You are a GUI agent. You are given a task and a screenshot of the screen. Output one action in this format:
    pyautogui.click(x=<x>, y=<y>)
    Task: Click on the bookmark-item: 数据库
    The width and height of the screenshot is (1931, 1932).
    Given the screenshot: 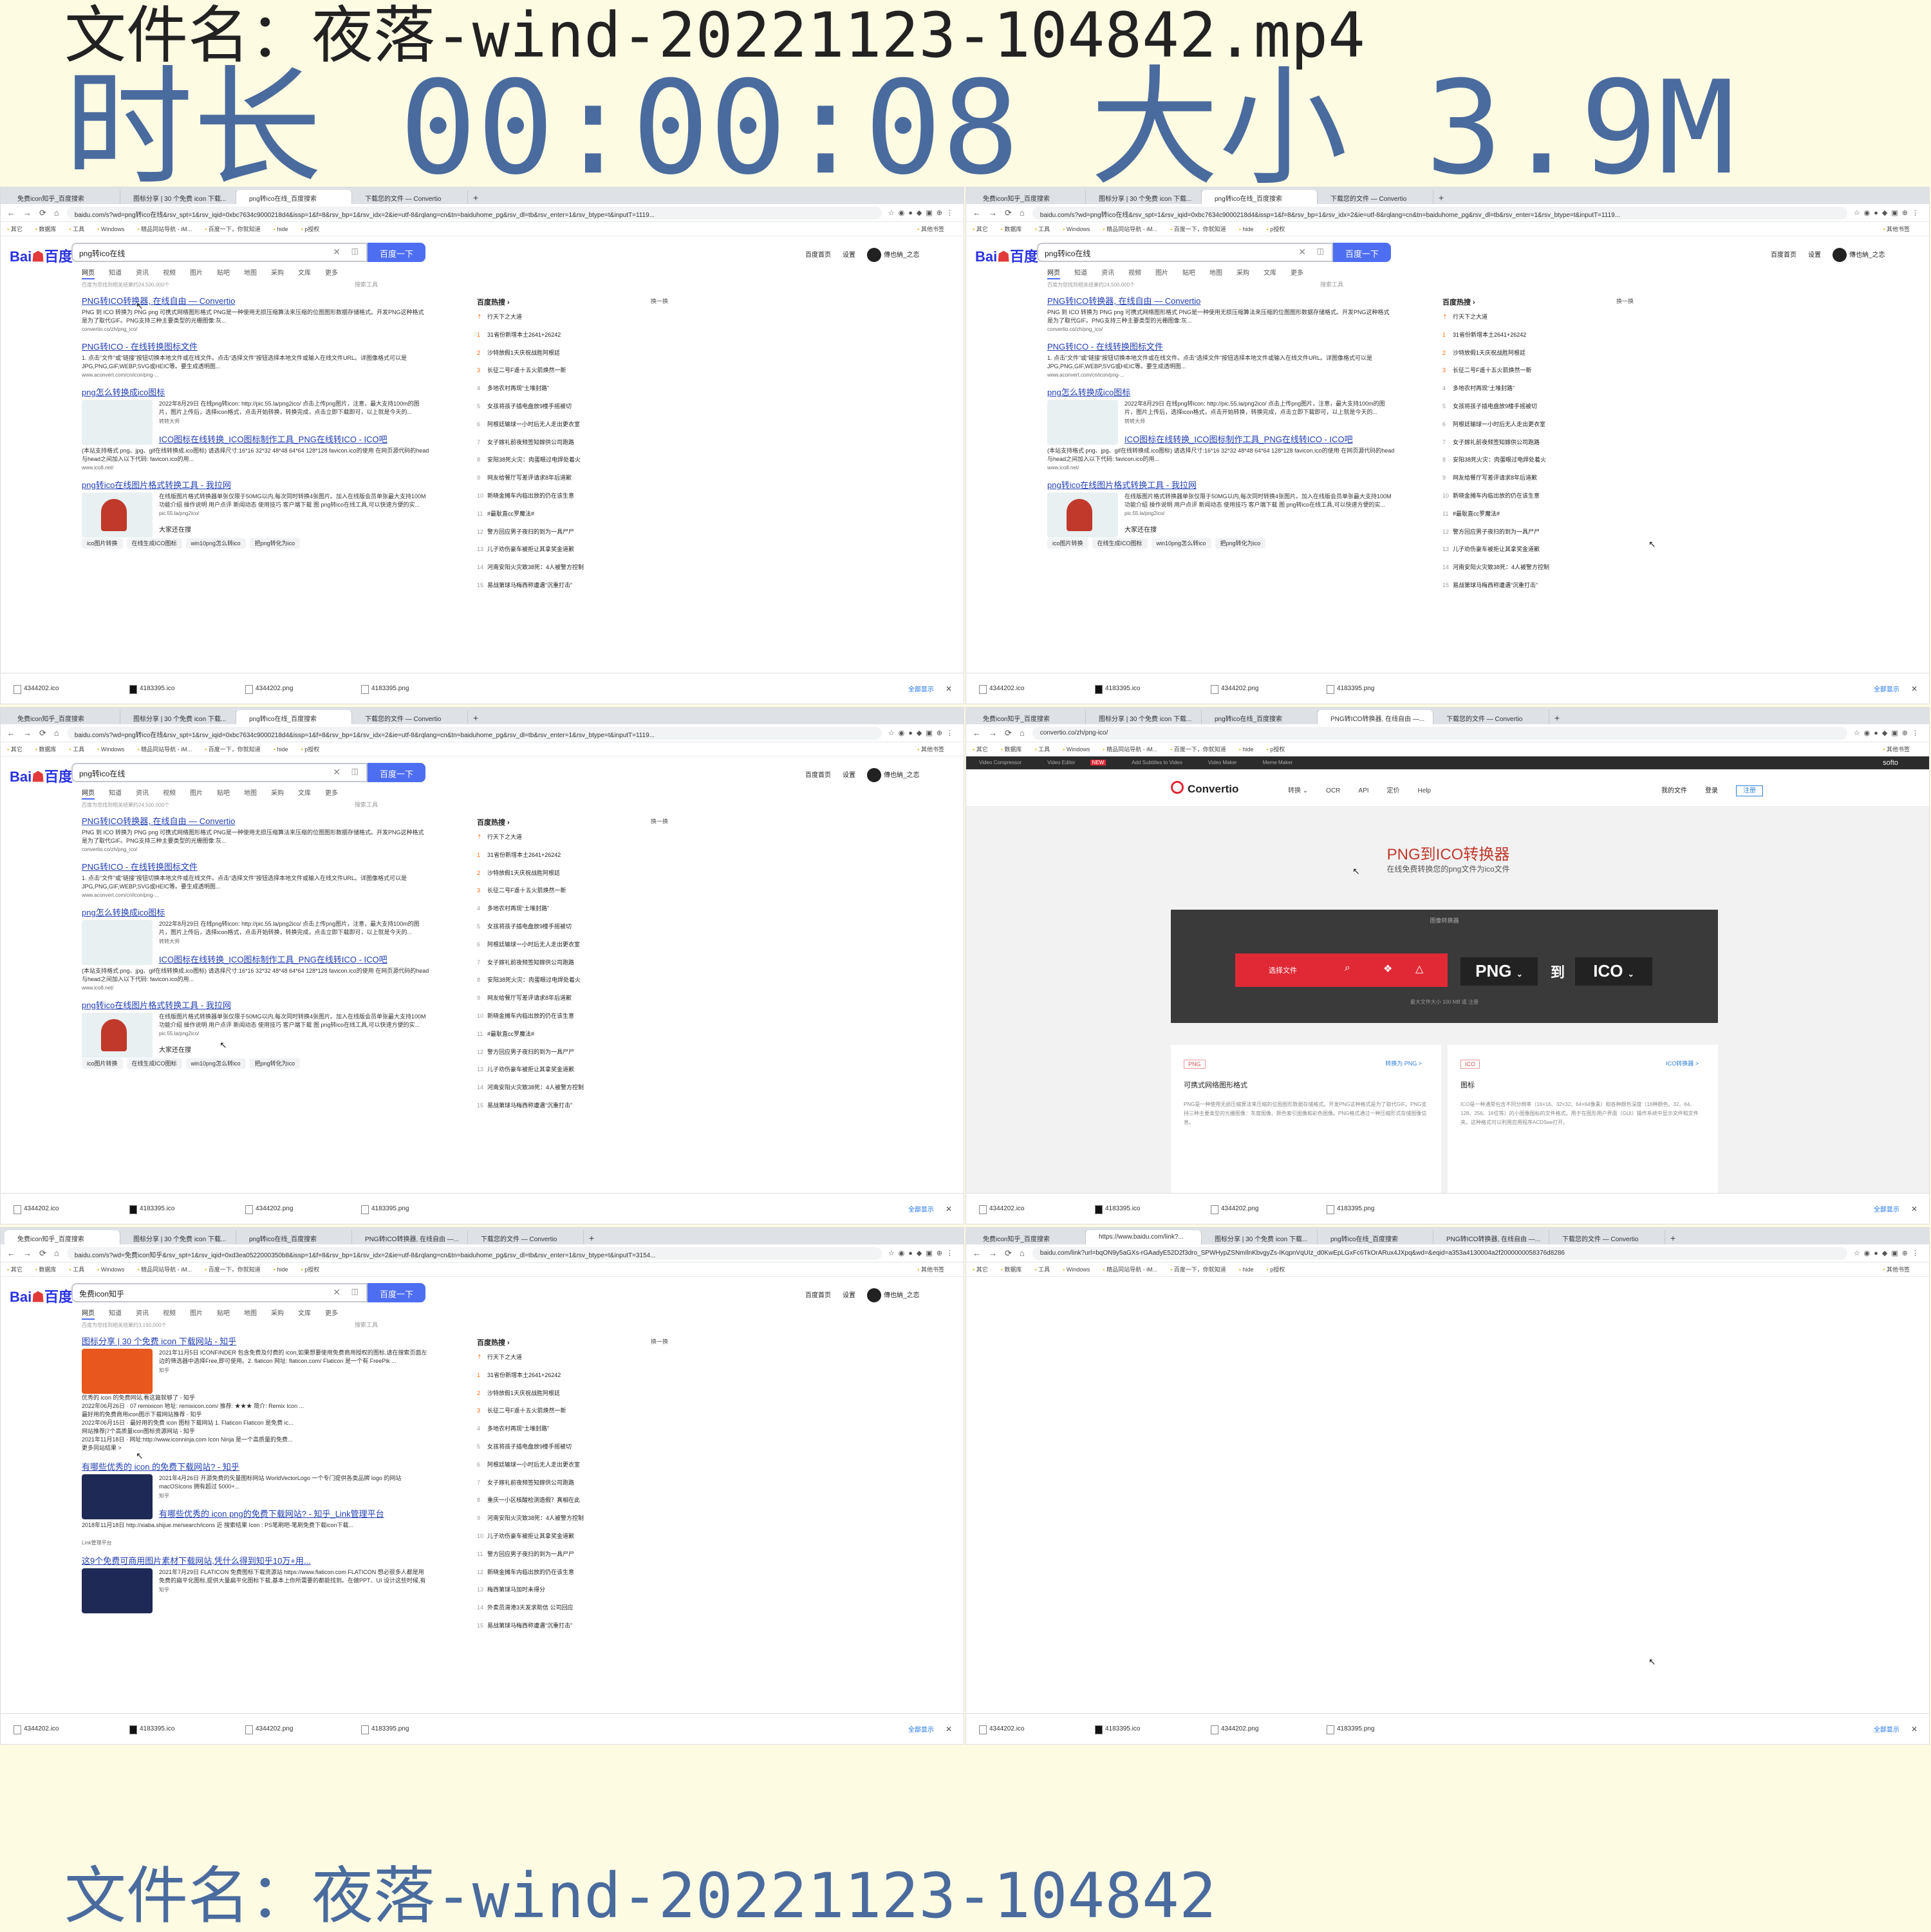 What is the action you would take?
    pyautogui.click(x=1011, y=229)
    